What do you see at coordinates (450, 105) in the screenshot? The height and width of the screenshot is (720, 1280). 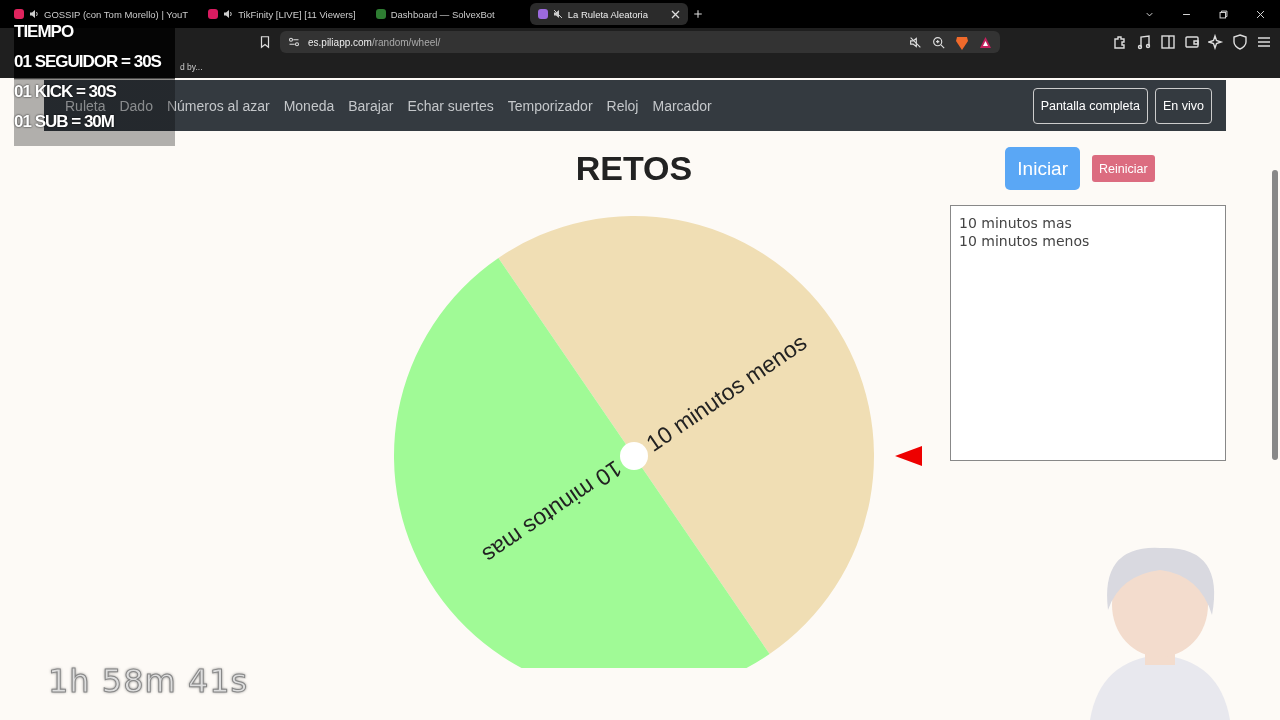 I see `nav-link: Echar suertes` at bounding box center [450, 105].